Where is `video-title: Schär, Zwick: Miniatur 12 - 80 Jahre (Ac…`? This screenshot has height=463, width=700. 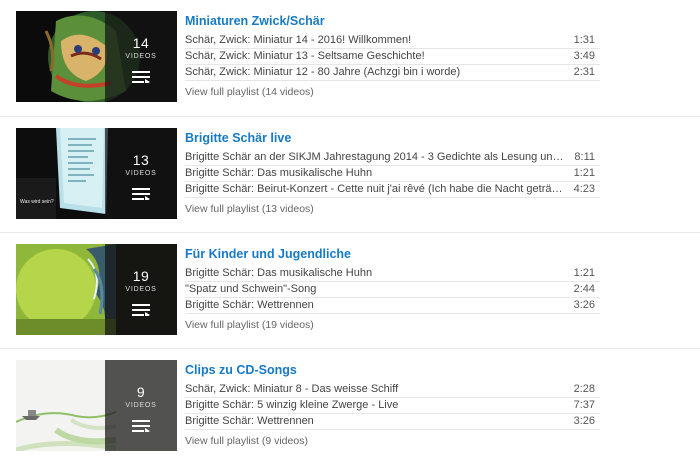
video-title: Schär, Zwick: Miniatur 12 - 80 Jahre (Ac… is located at coordinates (323, 72).